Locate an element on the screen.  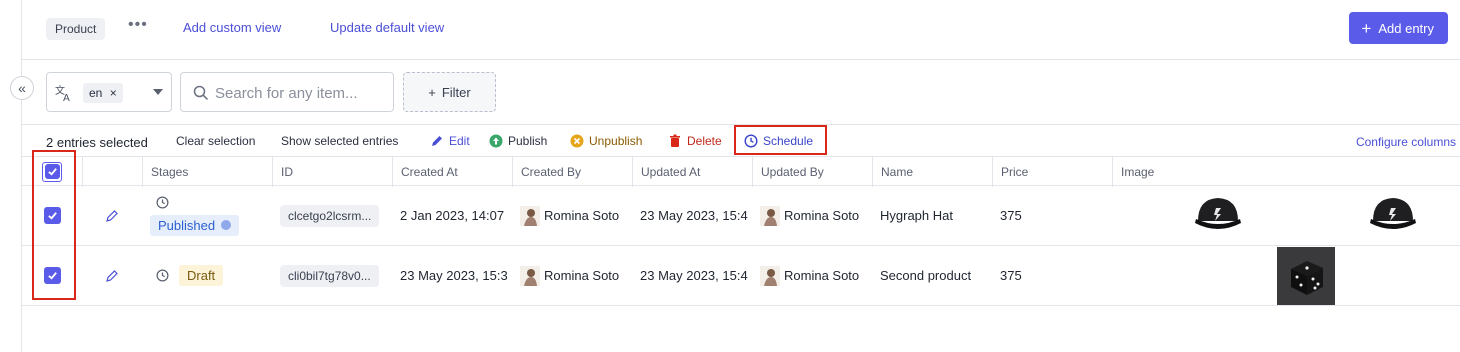
publish-label: Publish is located at coordinates (528, 141).